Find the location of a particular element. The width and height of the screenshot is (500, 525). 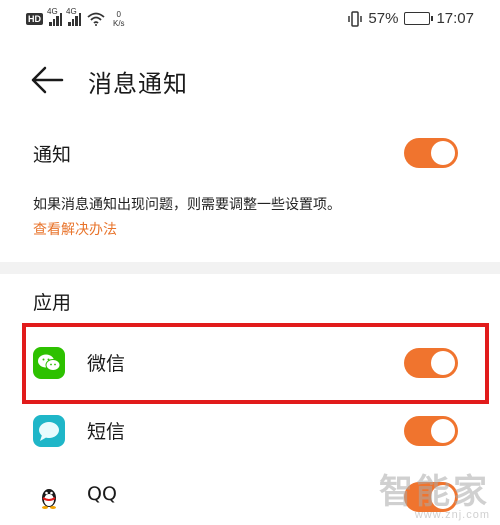

watermark-text: 智能家 is located at coordinates (434, 492).